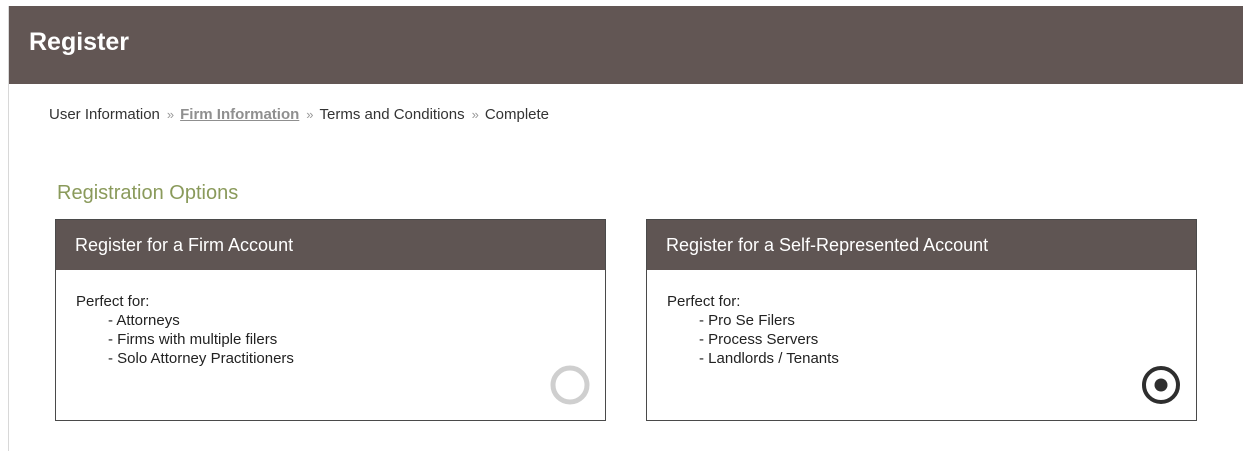  Describe the element at coordinates (1161, 385) in the screenshot. I see `self-represented-account-radio` at that location.